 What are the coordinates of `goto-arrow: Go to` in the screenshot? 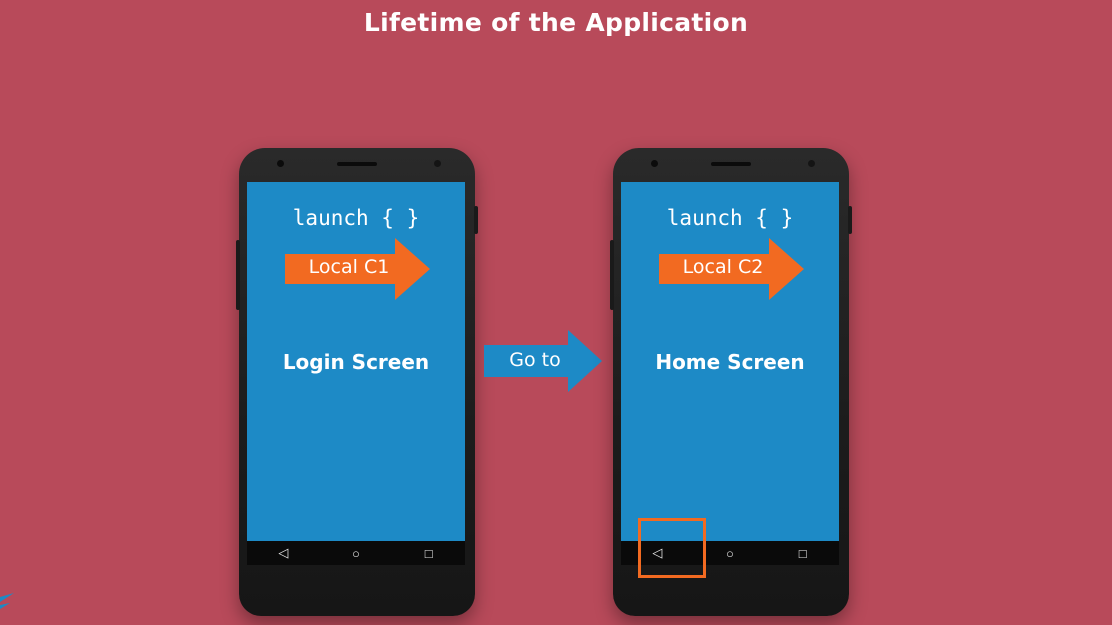 It's located at (543, 361).